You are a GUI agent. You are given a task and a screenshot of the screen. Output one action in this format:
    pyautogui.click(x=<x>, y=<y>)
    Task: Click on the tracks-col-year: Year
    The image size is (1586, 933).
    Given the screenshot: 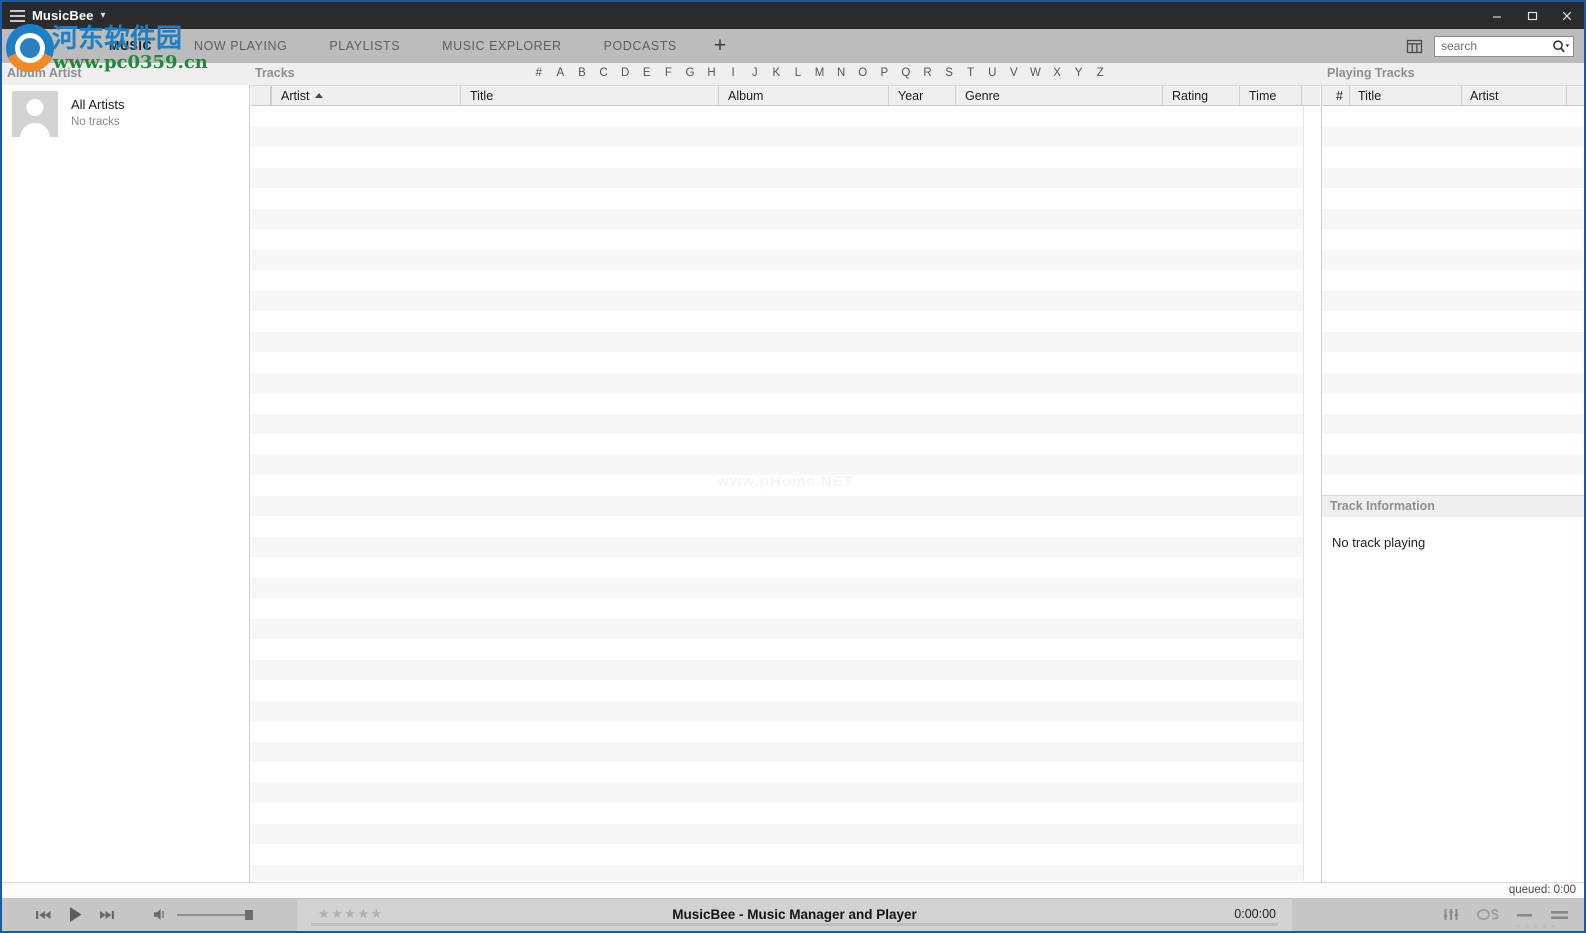 What is the action you would take?
    pyautogui.click(x=922, y=95)
    